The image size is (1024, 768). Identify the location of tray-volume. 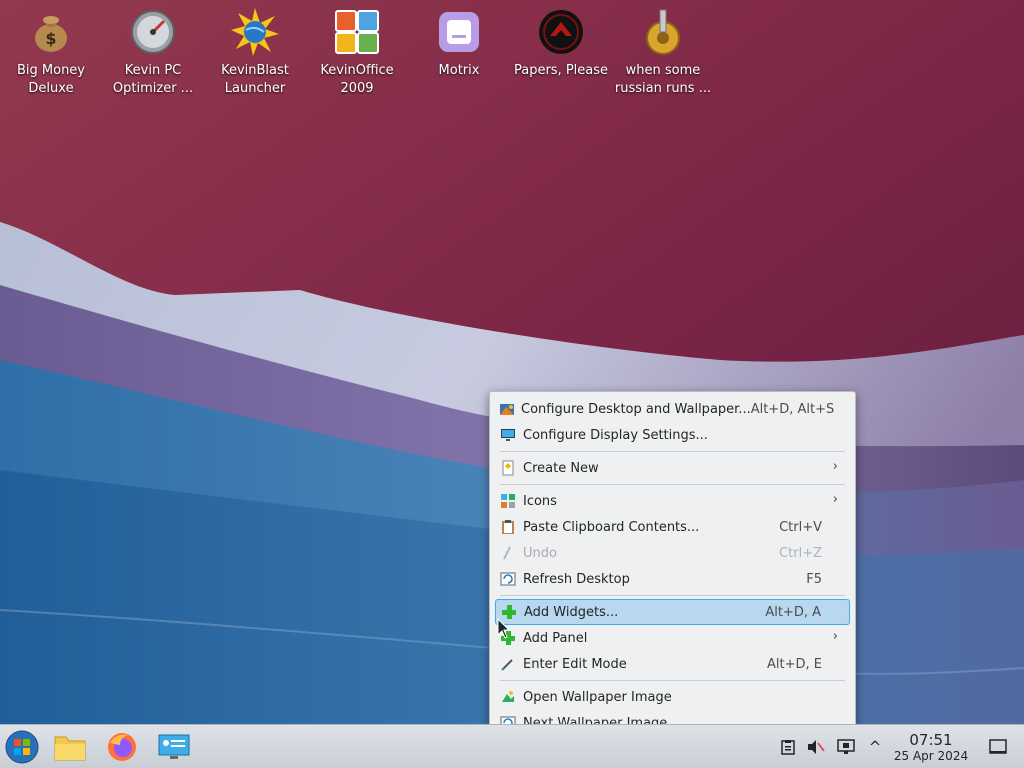
(816, 747).